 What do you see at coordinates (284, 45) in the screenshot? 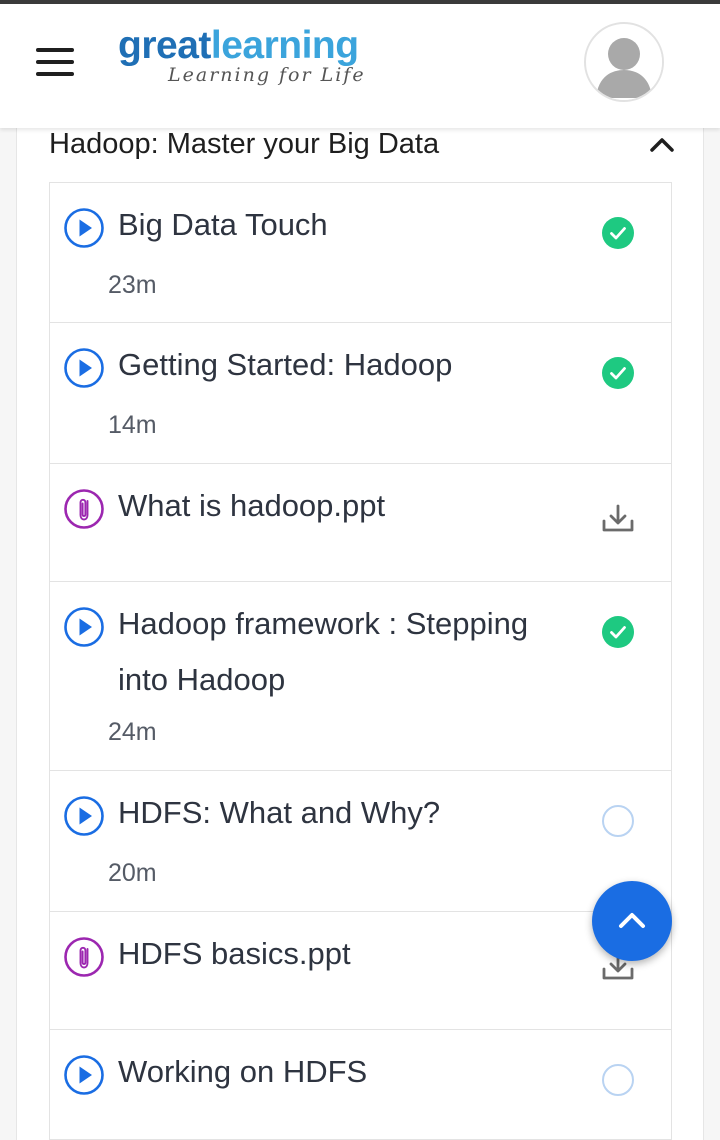
I see `logo-learning: learning` at bounding box center [284, 45].